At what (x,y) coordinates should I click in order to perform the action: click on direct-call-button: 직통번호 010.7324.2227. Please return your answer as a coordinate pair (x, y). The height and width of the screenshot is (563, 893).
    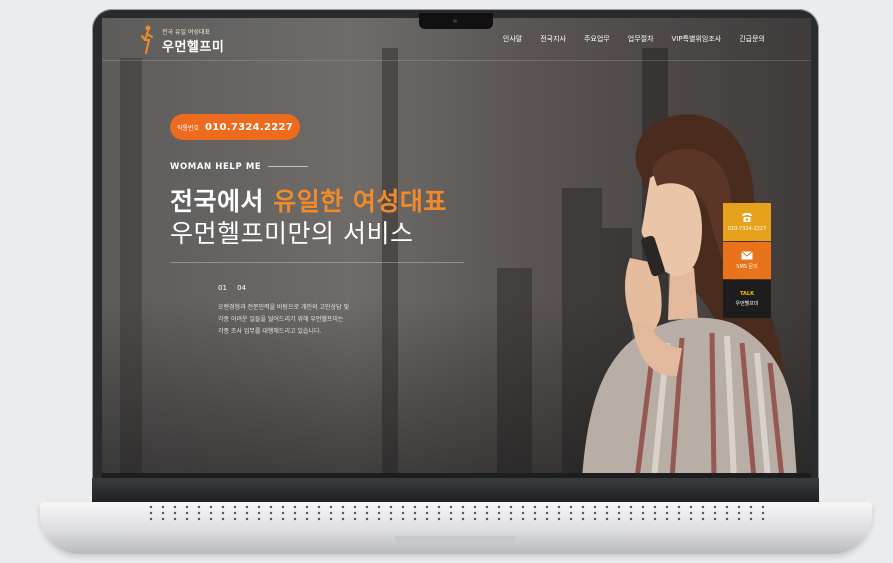
    Looking at the image, I should click on (235, 127).